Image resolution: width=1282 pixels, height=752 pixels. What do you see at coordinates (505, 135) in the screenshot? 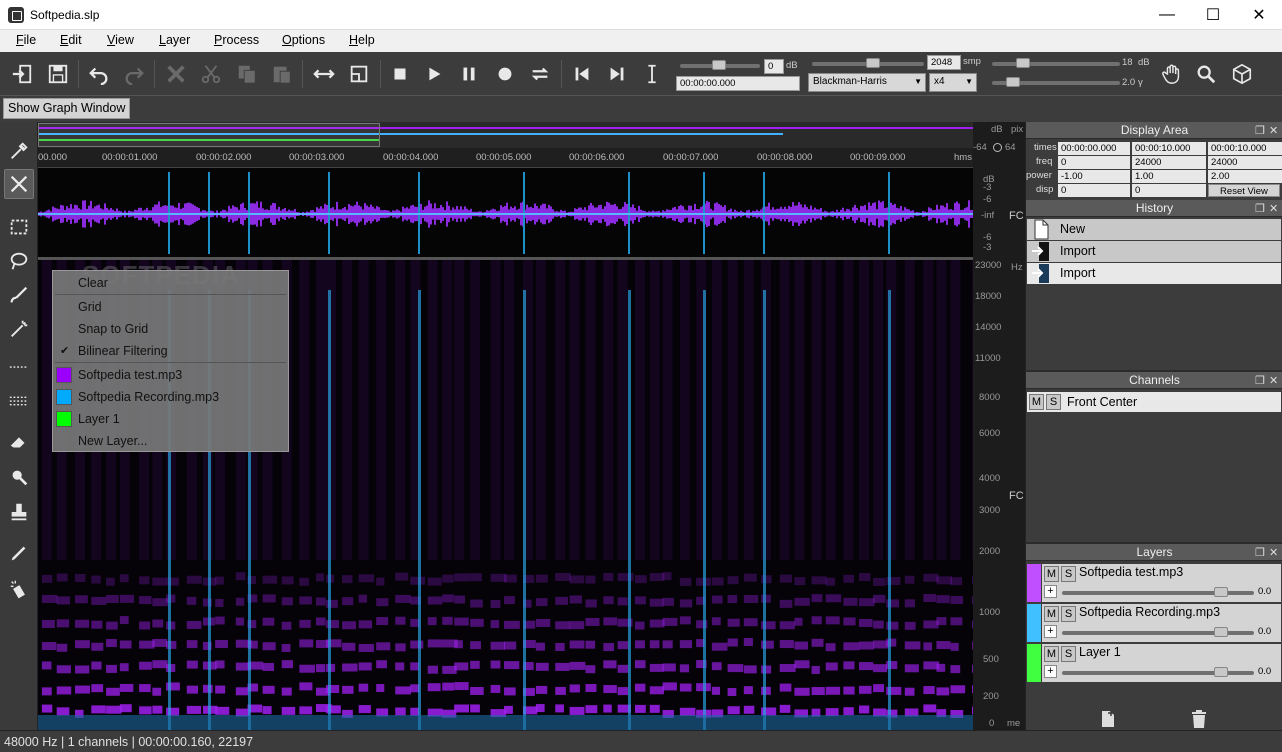
I see `overview-strip` at bounding box center [505, 135].